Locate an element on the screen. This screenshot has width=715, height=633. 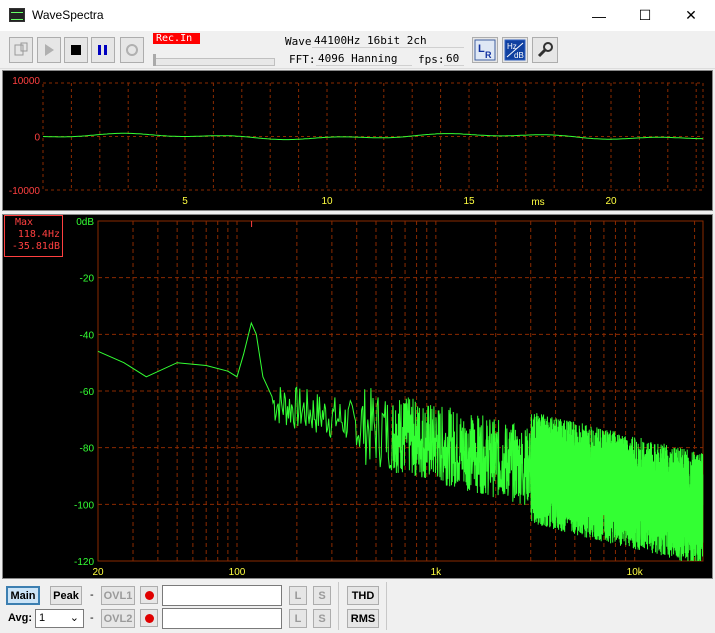
fps-label: fps: is located at coordinates (431, 59).